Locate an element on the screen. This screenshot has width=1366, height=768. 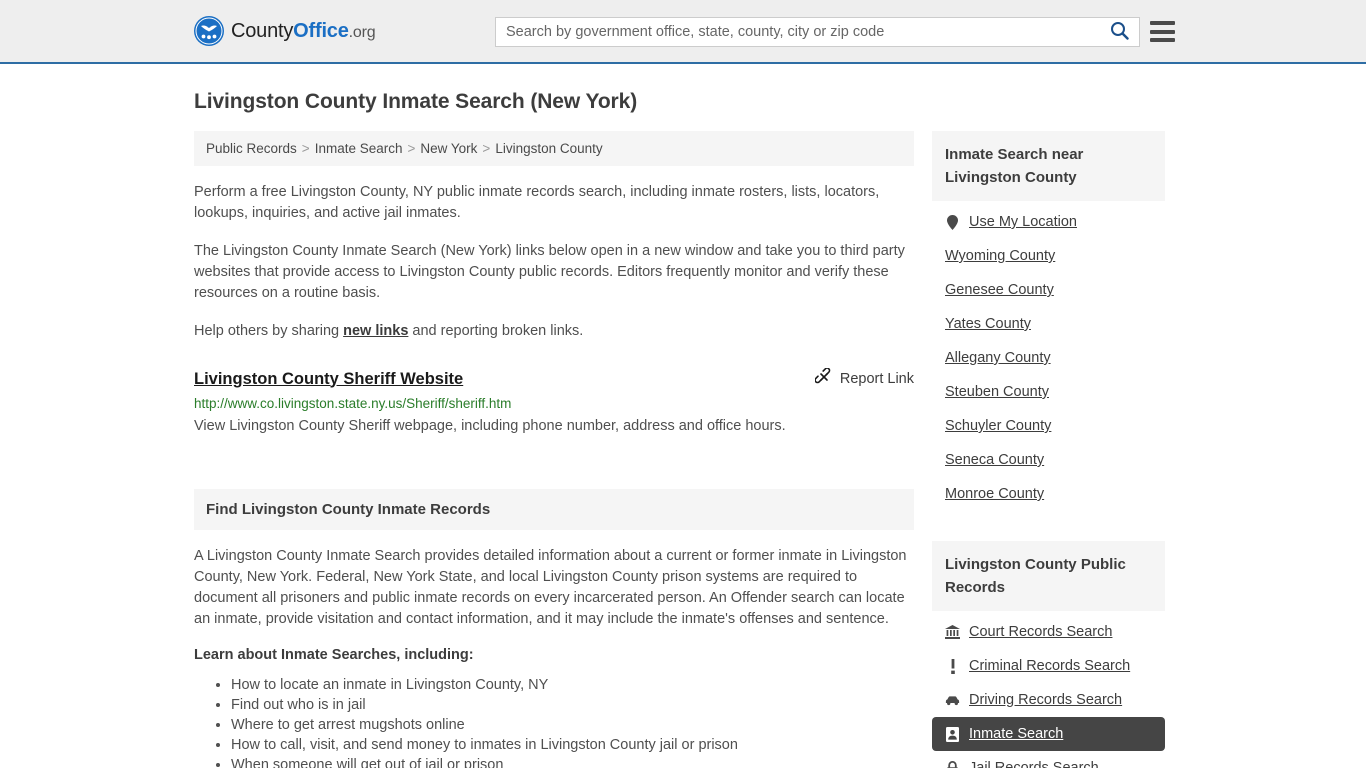
search-button is located at coordinates (1119, 32).